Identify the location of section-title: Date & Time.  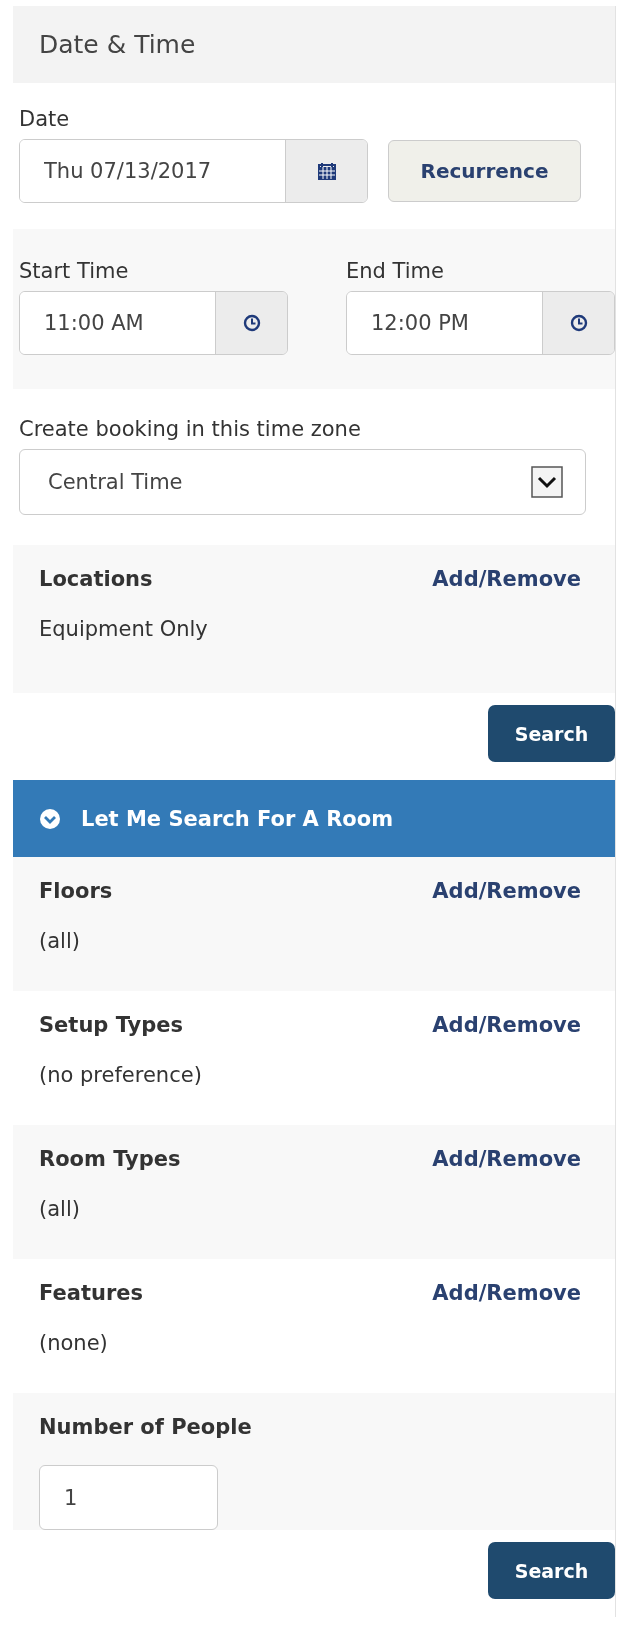
(117, 44).